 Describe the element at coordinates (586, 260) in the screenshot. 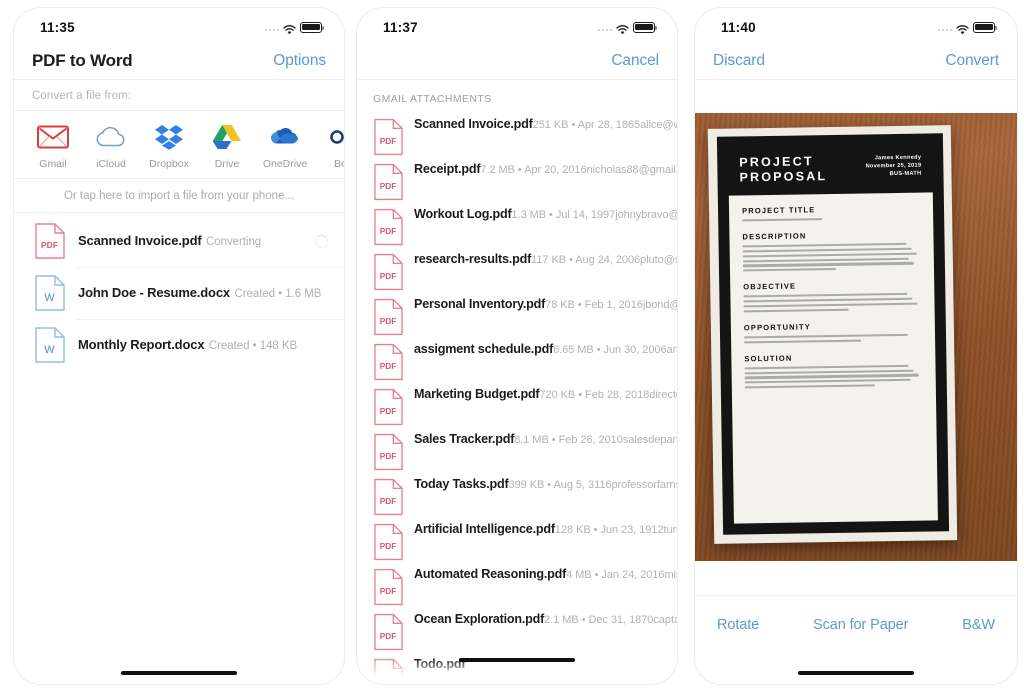

I see `attachment-size-date: 117 KB • Aug 24, 2006` at that location.